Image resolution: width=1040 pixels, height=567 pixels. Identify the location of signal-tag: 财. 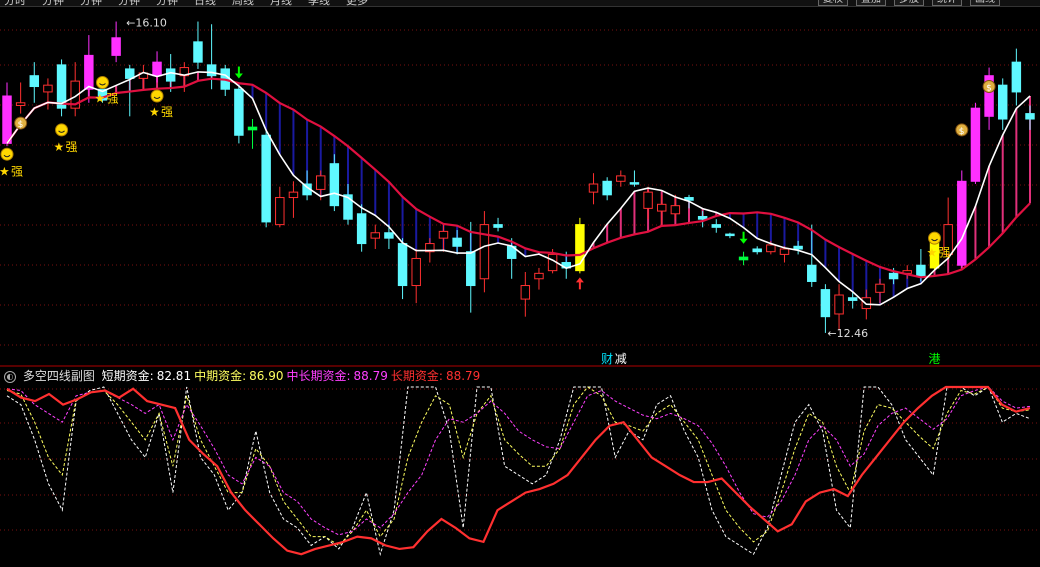
(607, 359).